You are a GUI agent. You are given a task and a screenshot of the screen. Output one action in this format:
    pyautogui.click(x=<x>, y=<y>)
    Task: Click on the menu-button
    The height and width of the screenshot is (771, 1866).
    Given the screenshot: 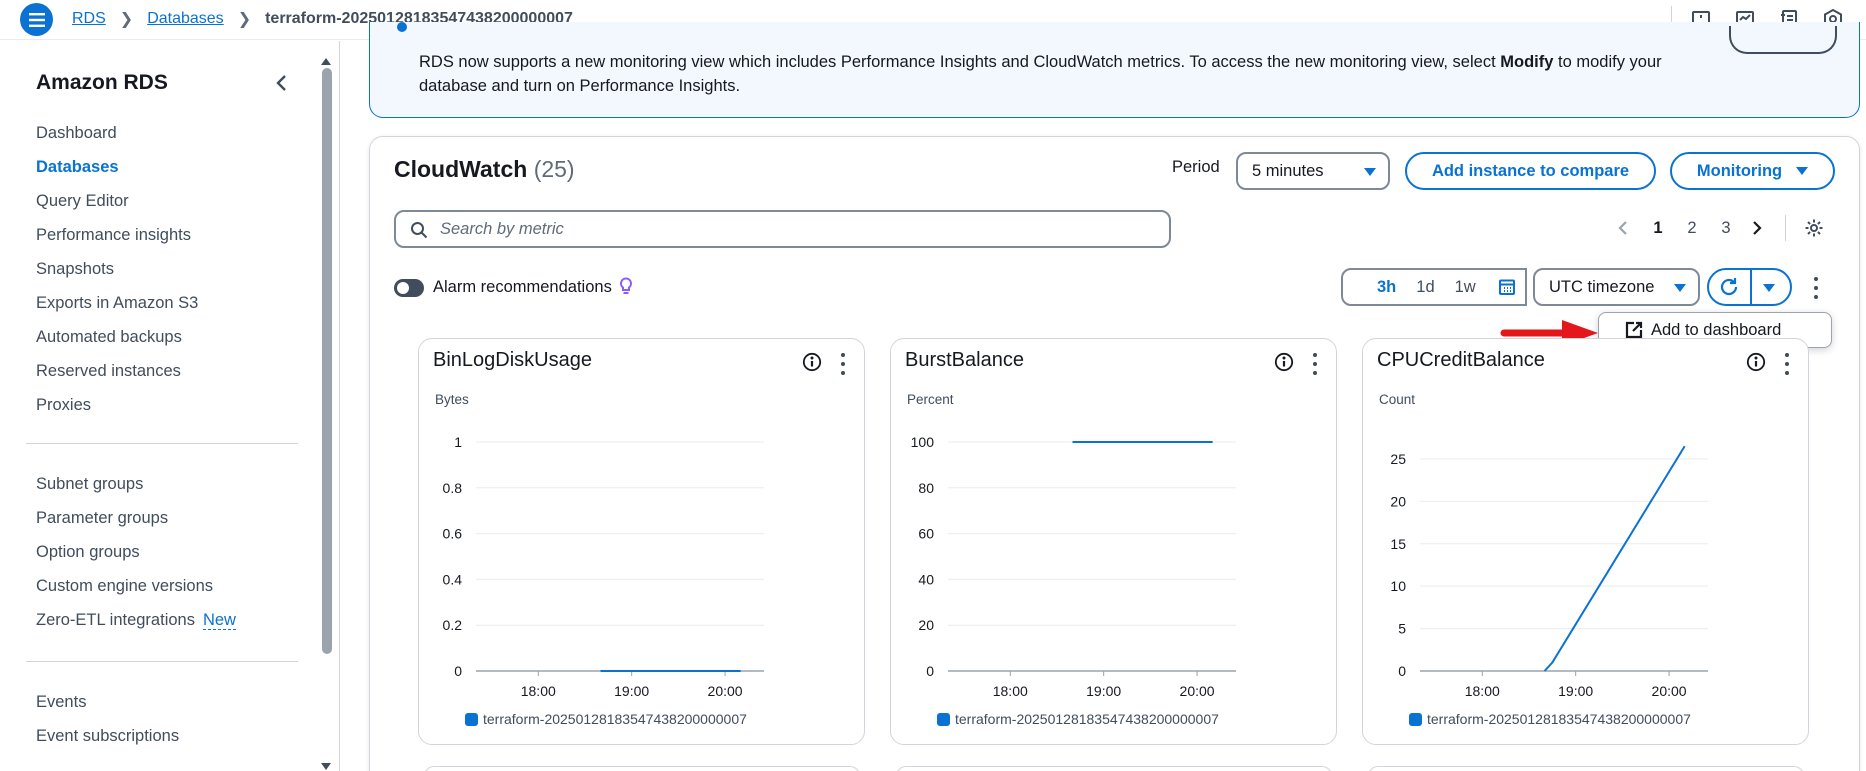 What is the action you would take?
    pyautogui.click(x=36, y=19)
    